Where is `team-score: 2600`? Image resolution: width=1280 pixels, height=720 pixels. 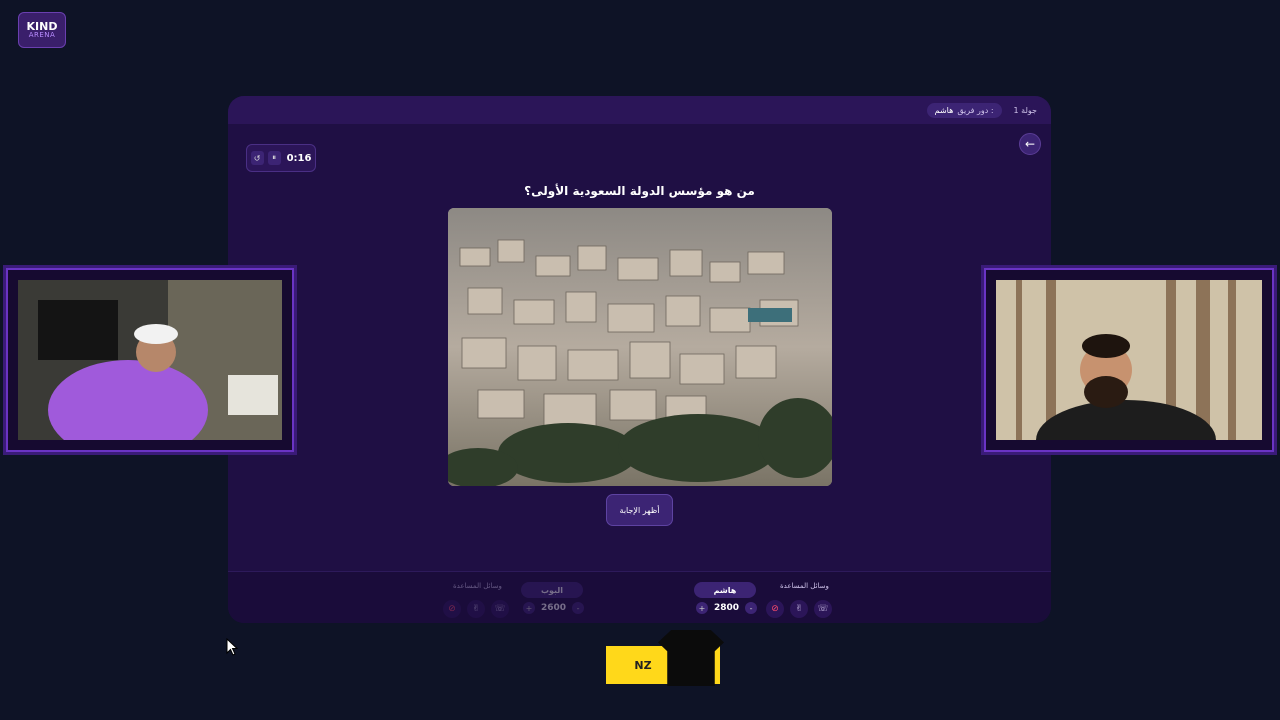 team-score: 2600 is located at coordinates (554, 608).